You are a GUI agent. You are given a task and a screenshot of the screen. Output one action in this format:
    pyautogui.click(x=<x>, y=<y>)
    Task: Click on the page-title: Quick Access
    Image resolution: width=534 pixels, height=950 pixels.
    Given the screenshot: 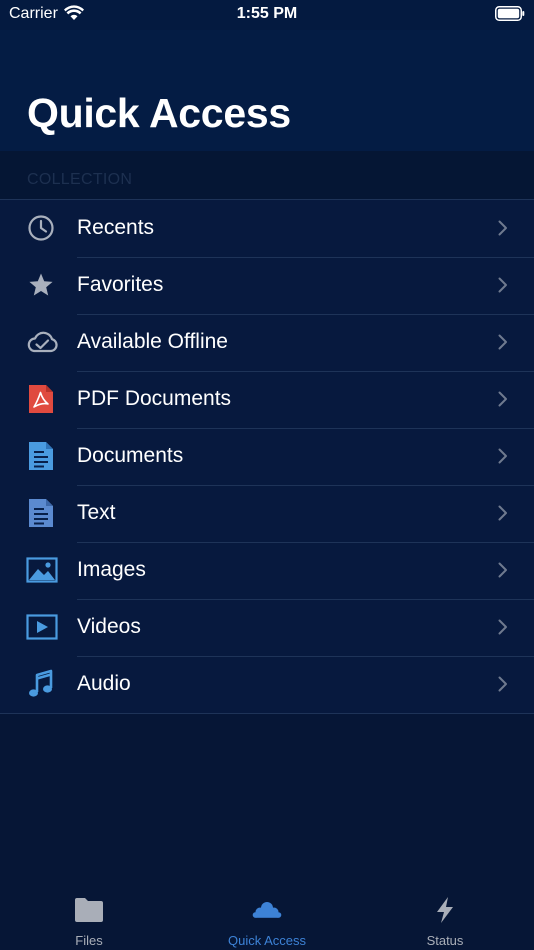 What is the action you would take?
    pyautogui.click(x=159, y=113)
    